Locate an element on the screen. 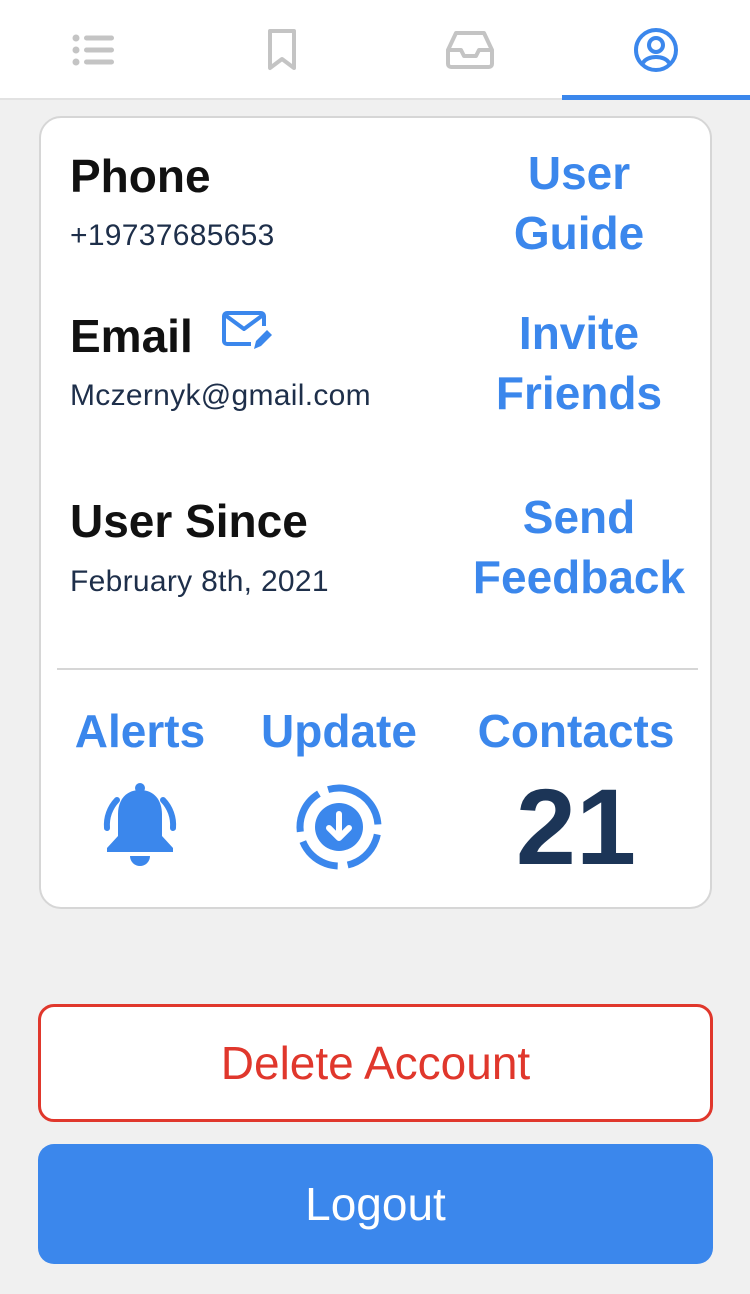  bookmark-icon is located at coordinates (282, 49).